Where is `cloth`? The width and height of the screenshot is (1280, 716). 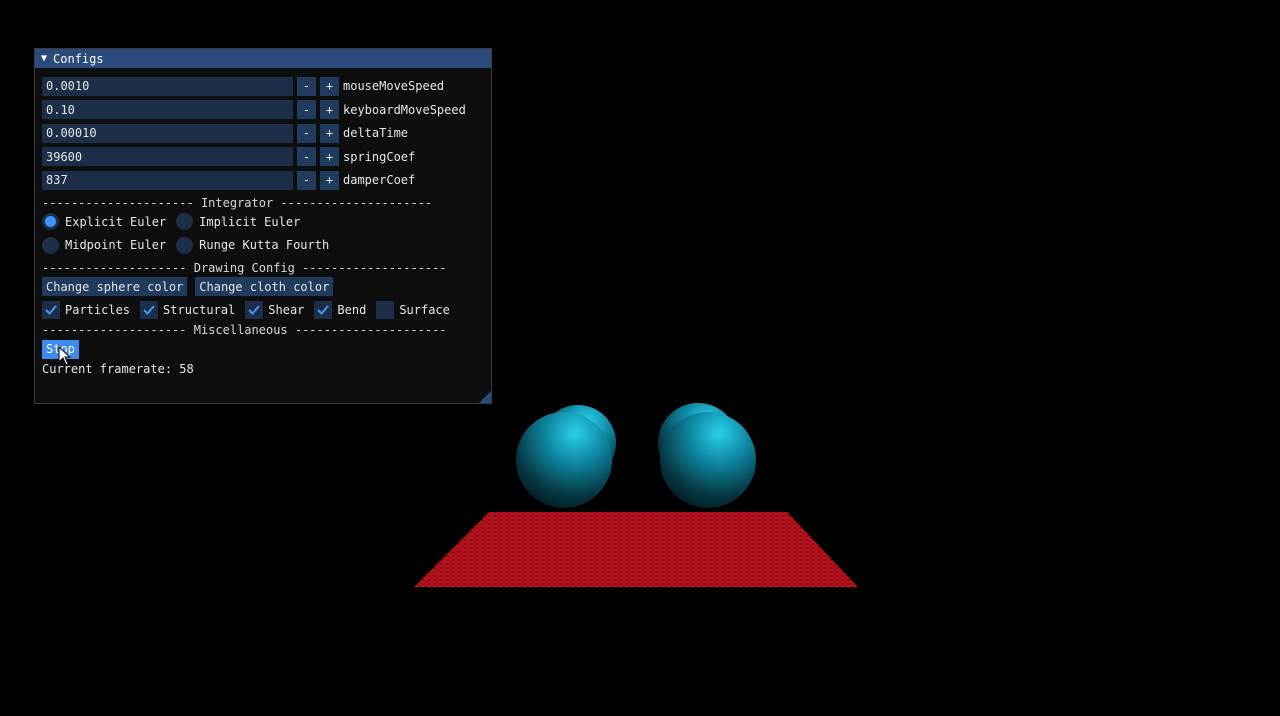
cloth is located at coordinates (636, 549).